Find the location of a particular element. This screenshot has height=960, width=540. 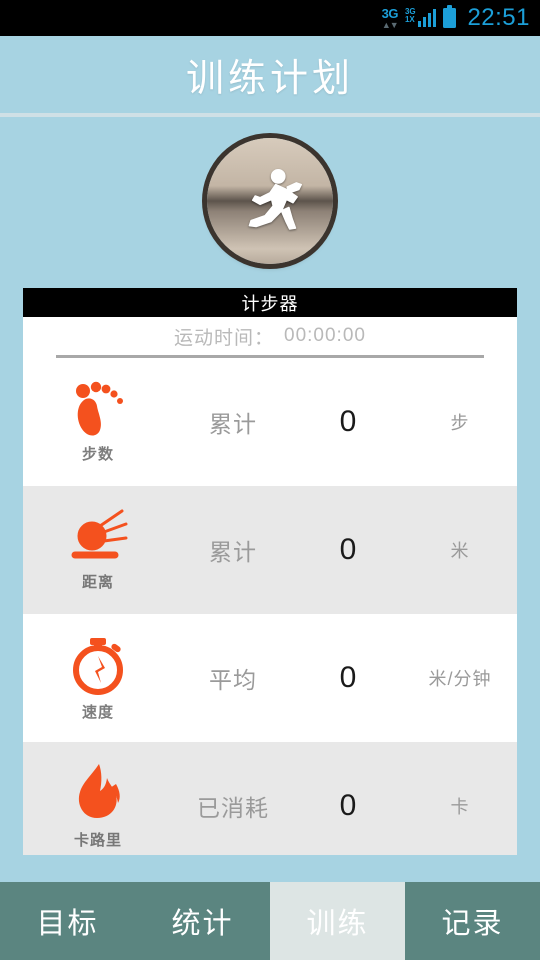

footprint-icon is located at coordinates (99, 408).